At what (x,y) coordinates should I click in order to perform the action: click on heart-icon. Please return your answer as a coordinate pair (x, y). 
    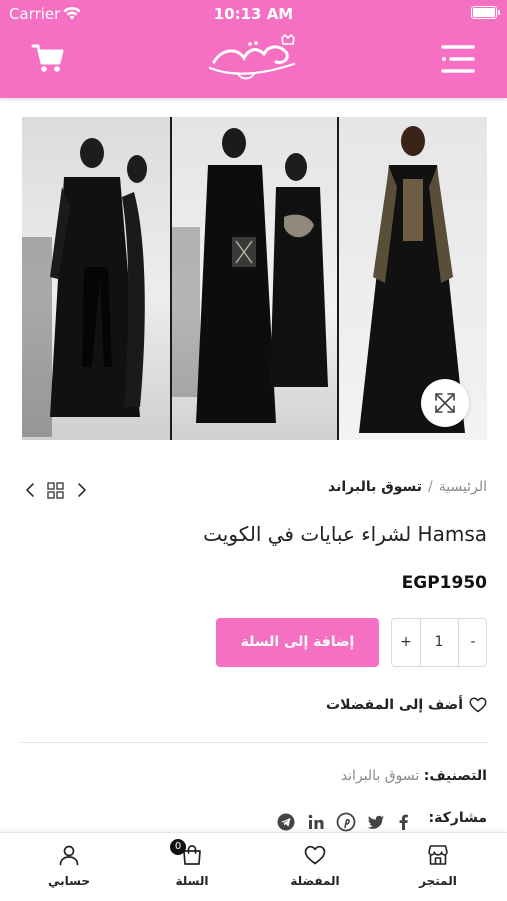
    Looking at the image, I should click on (315, 855).